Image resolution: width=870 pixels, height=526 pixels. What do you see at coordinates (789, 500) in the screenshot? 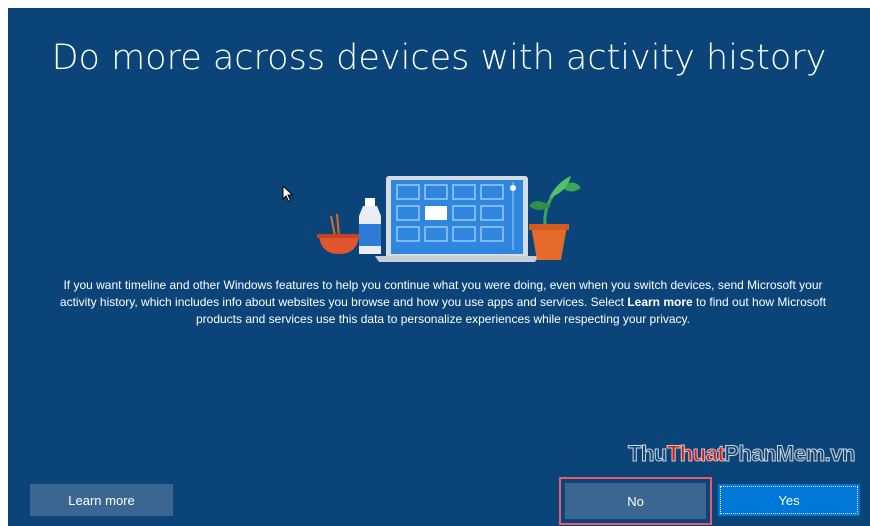
I see `yes-button: Yes` at bounding box center [789, 500].